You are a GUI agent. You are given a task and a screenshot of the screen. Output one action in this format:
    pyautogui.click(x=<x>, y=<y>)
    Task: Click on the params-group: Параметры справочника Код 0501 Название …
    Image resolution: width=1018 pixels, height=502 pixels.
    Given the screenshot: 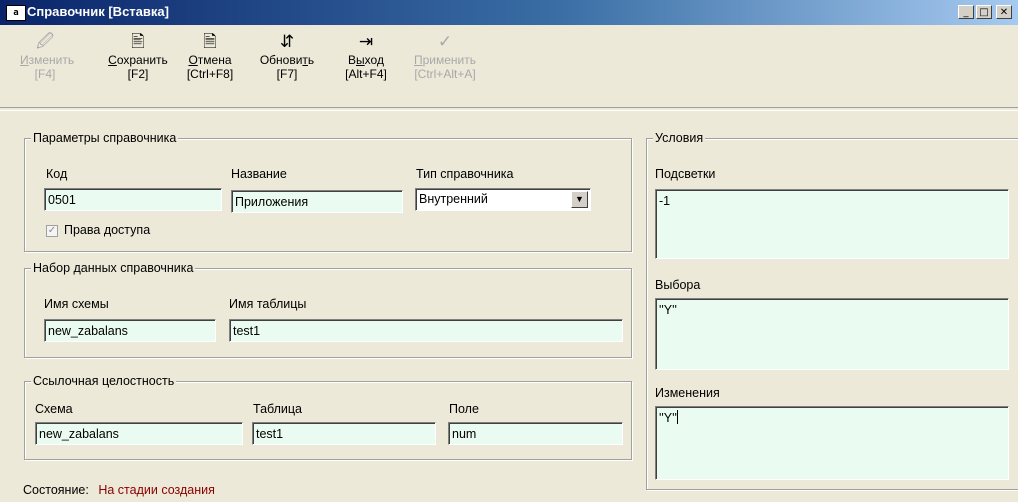 What is the action you would take?
    pyautogui.click(x=328, y=191)
    